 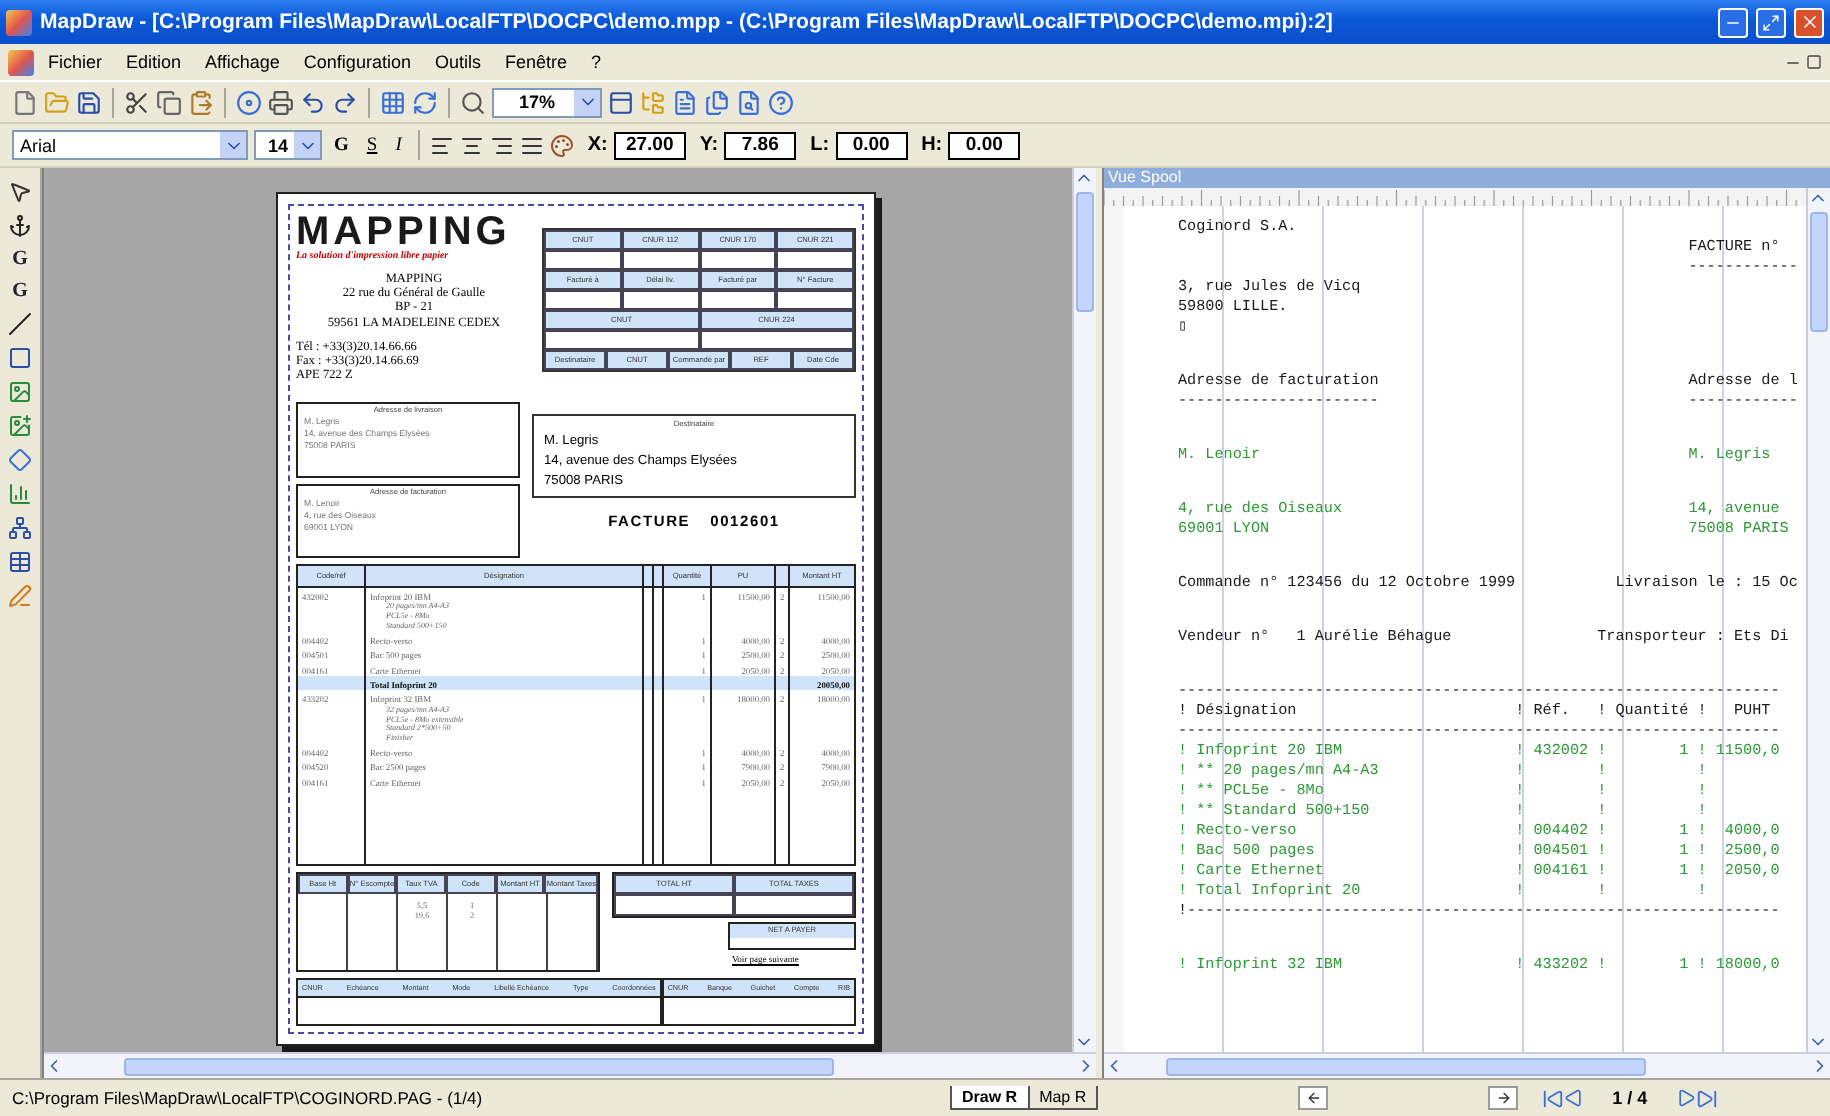 What do you see at coordinates (547, 102) in the screenshot?
I see `zoom-dropdown: 17%` at bounding box center [547, 102].